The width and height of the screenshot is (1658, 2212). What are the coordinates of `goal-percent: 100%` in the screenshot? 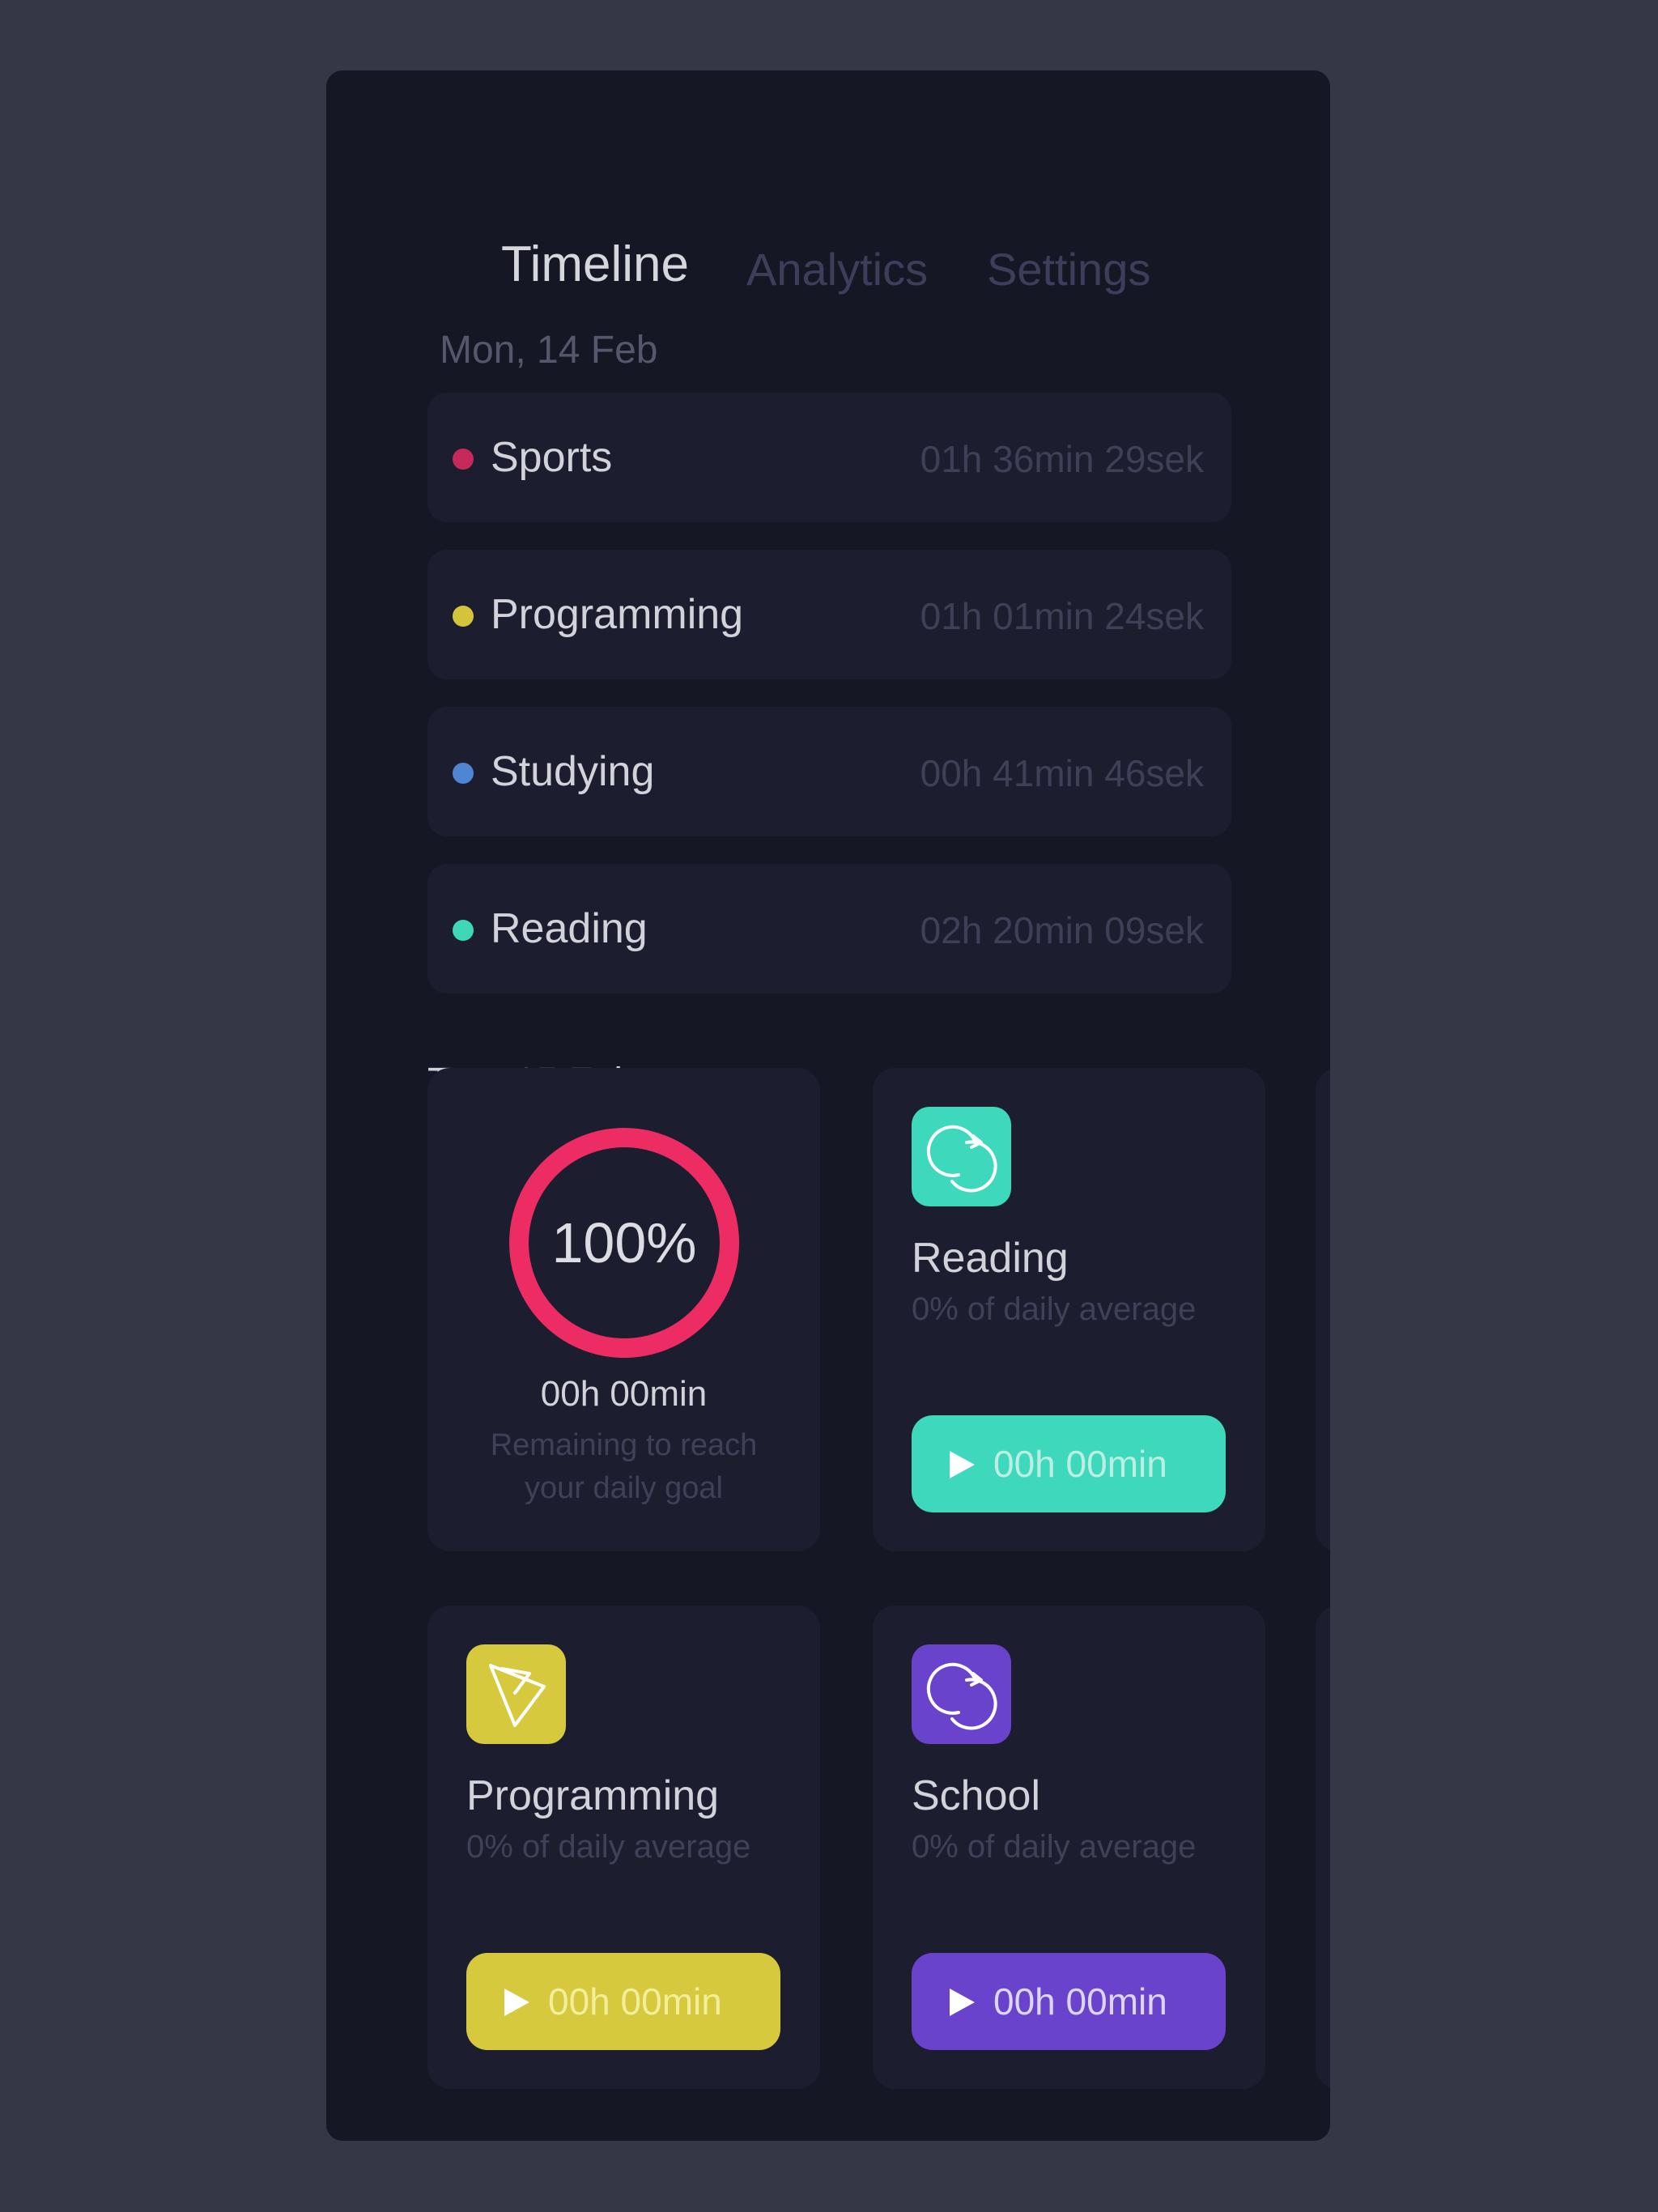 It's located at (624, 1243).